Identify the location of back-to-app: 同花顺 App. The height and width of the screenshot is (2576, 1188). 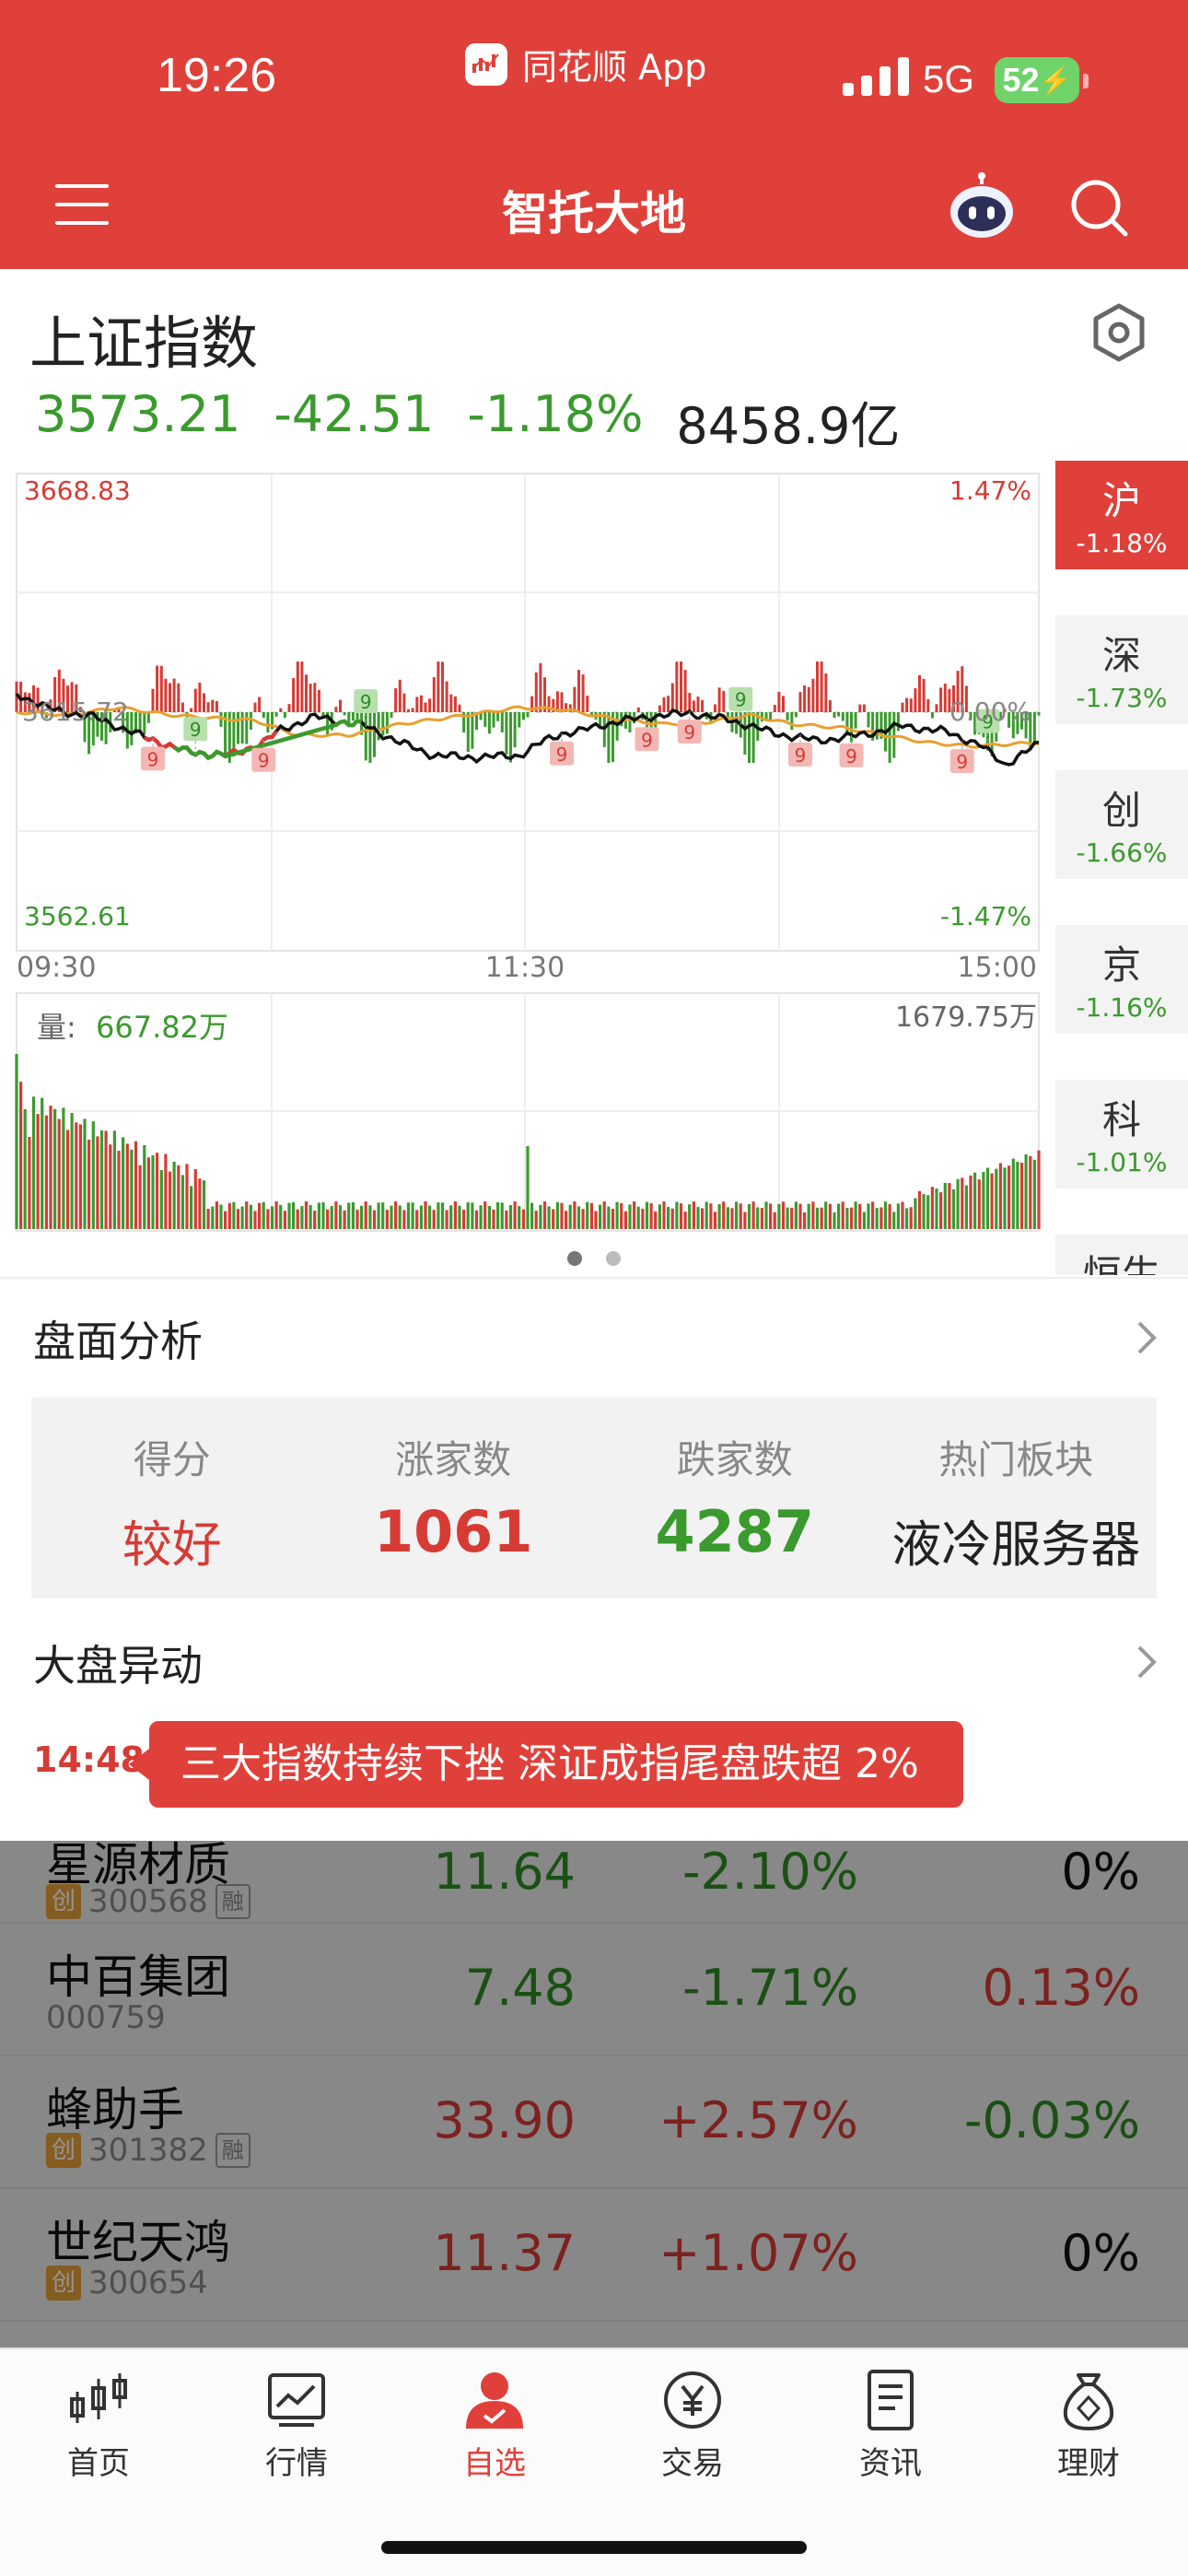
(585, 64).